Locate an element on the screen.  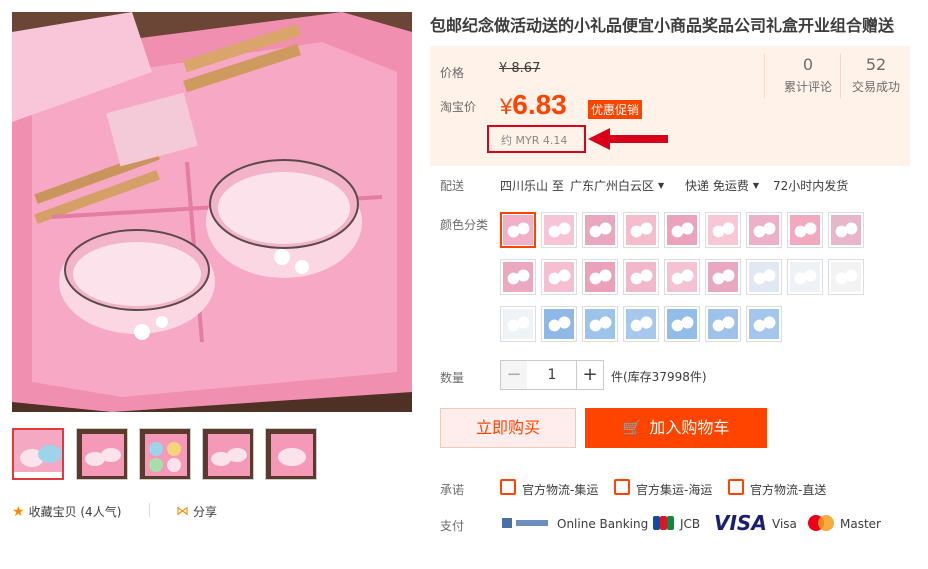
cart-icon: 🛒 is located at coordinates (632, 428).